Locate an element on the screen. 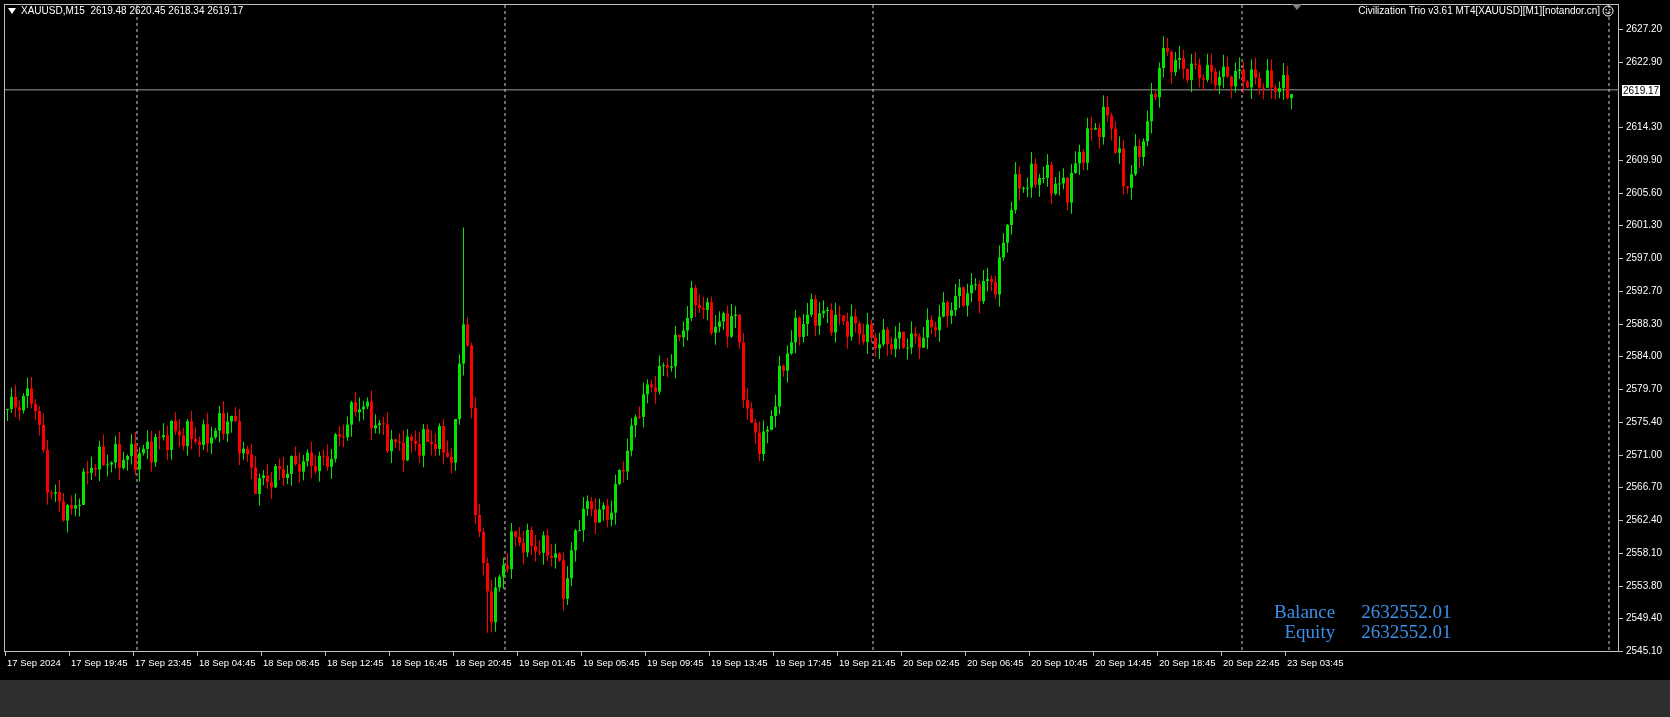  price-axis-label: 2571.00 is located at coordinates (1644, 454).